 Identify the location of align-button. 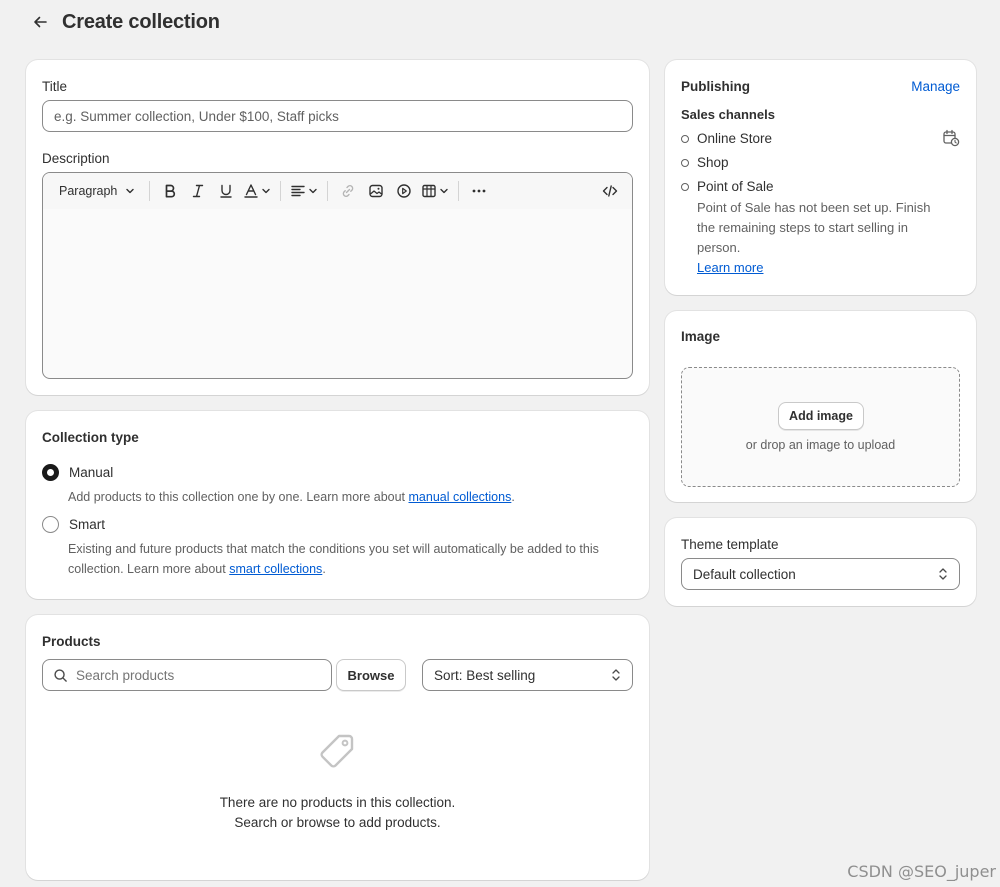
(304, 191).